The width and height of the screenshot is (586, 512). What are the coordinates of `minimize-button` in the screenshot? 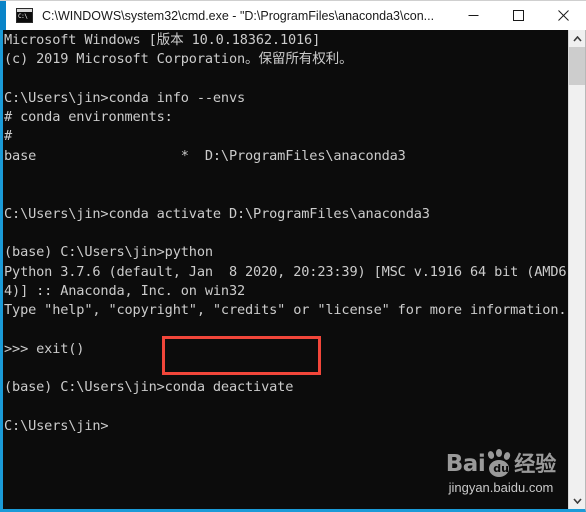 It's located at (473, 15).